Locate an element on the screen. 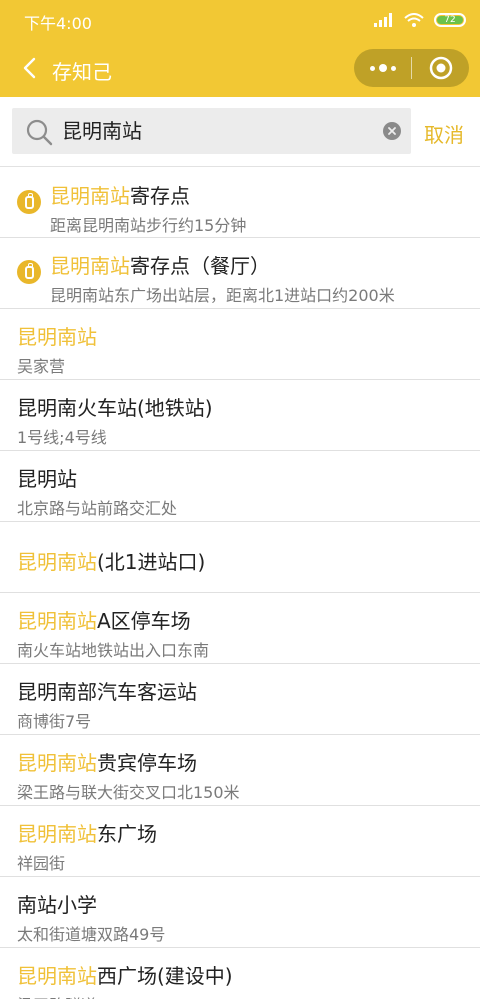 The height and width of the screenshot is (999, 480). page-title: 存知己 is located at coordinates (82, 72).